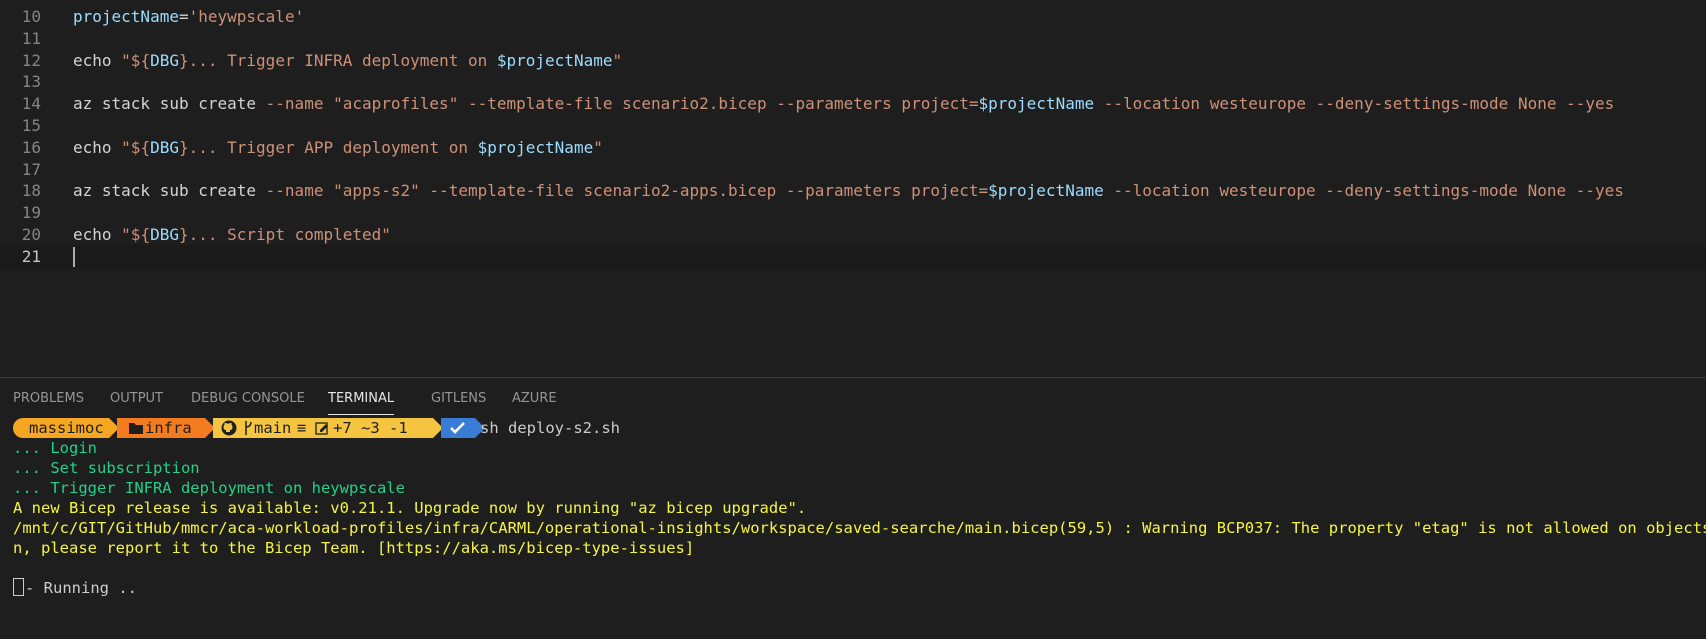 This screenshot has height=639, width=1706. What do you see at coordinates (74, 256) in the screenshot?
I see `text-cursor` at bounding box center [74, 256].